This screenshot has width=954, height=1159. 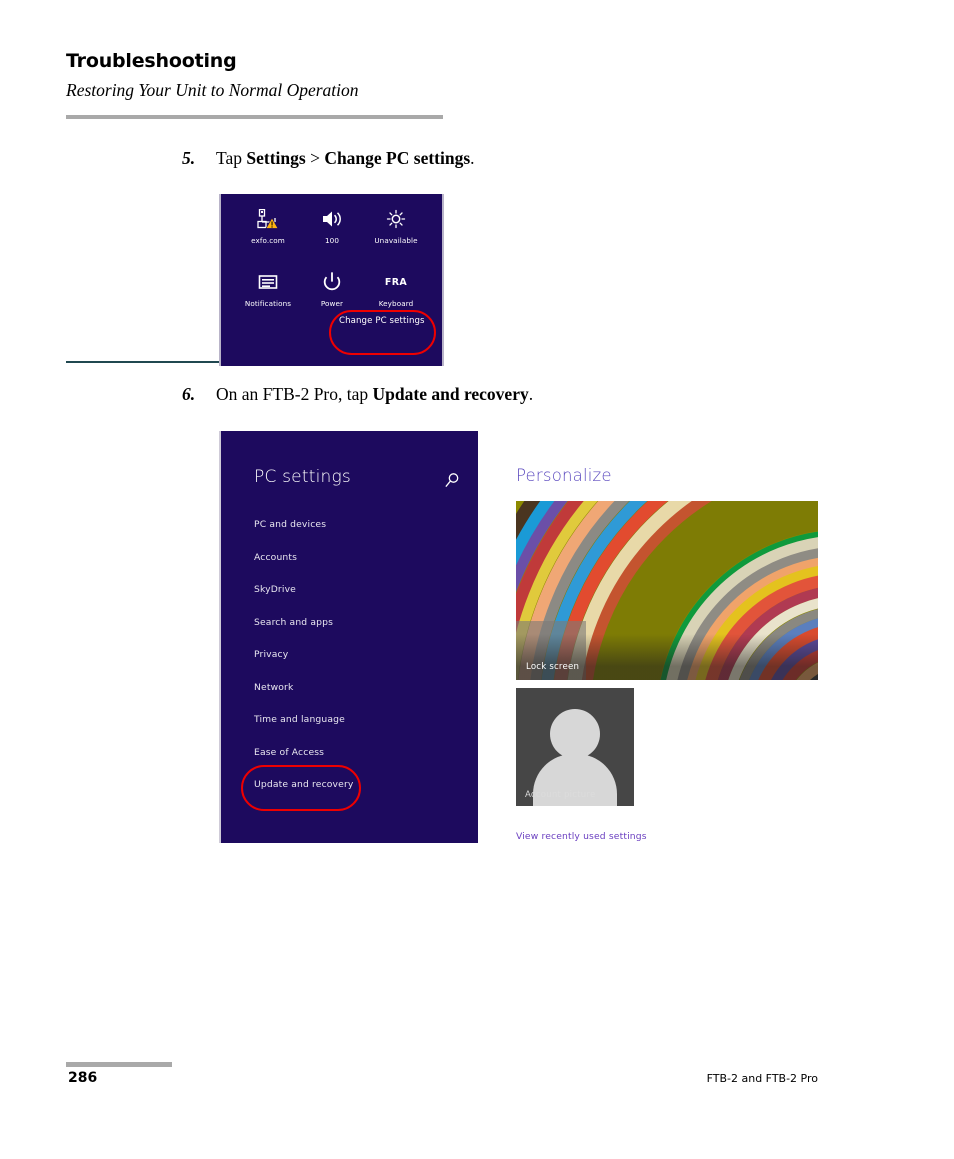 I want to click on step-6-suffix: ., so click(x=531, y=394).